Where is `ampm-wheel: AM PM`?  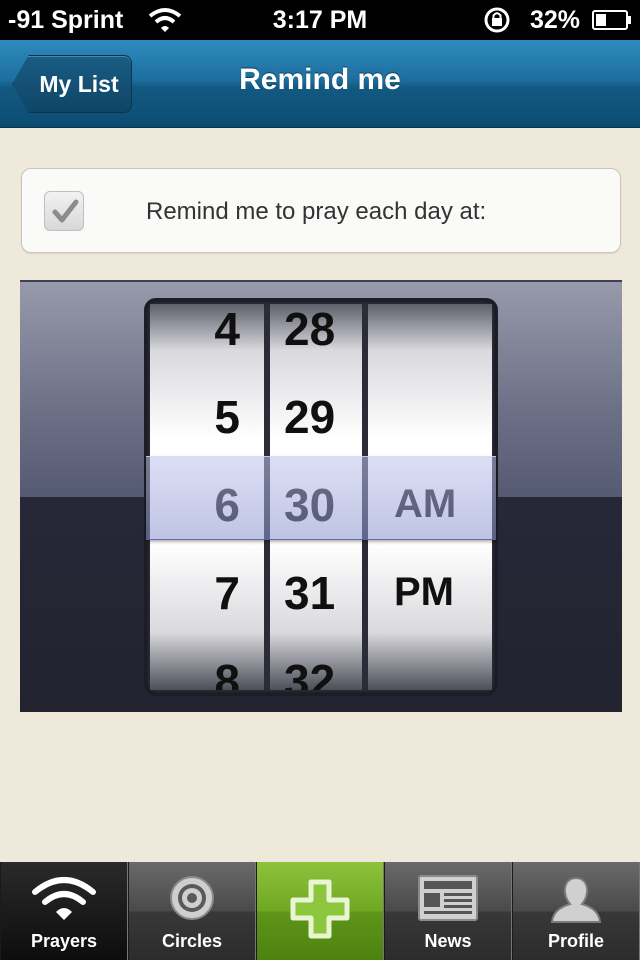
ampm-wheel: AM PM is located at coordinates (430, 497).